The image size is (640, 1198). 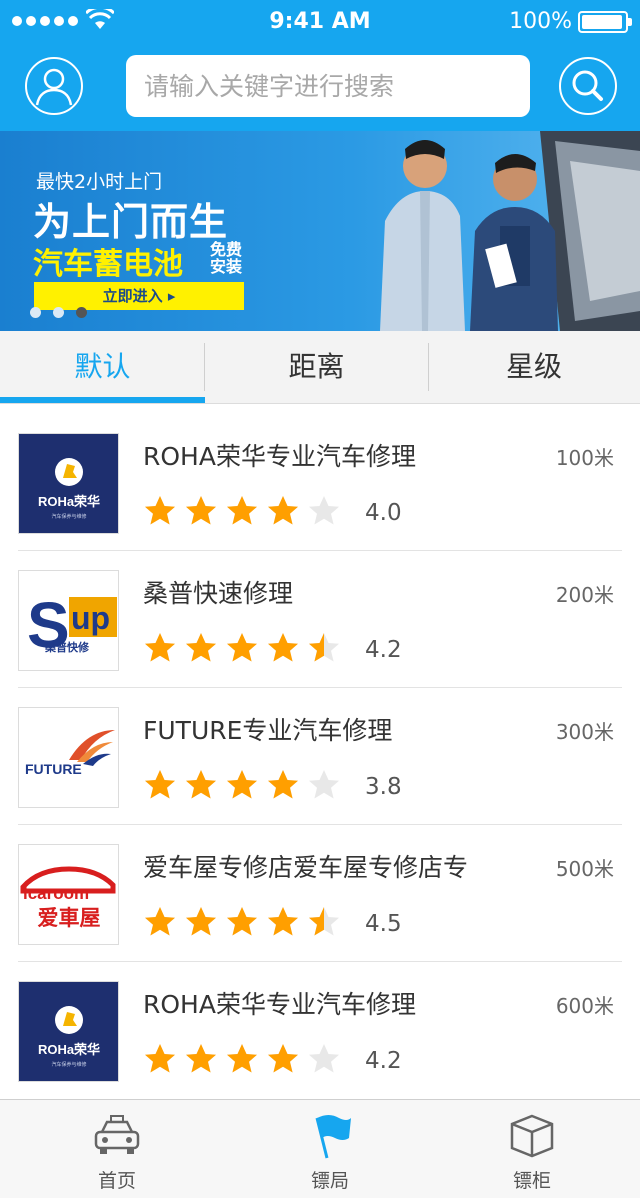 I want to click on battery-percent: 100%, so click(x=540, y=21).